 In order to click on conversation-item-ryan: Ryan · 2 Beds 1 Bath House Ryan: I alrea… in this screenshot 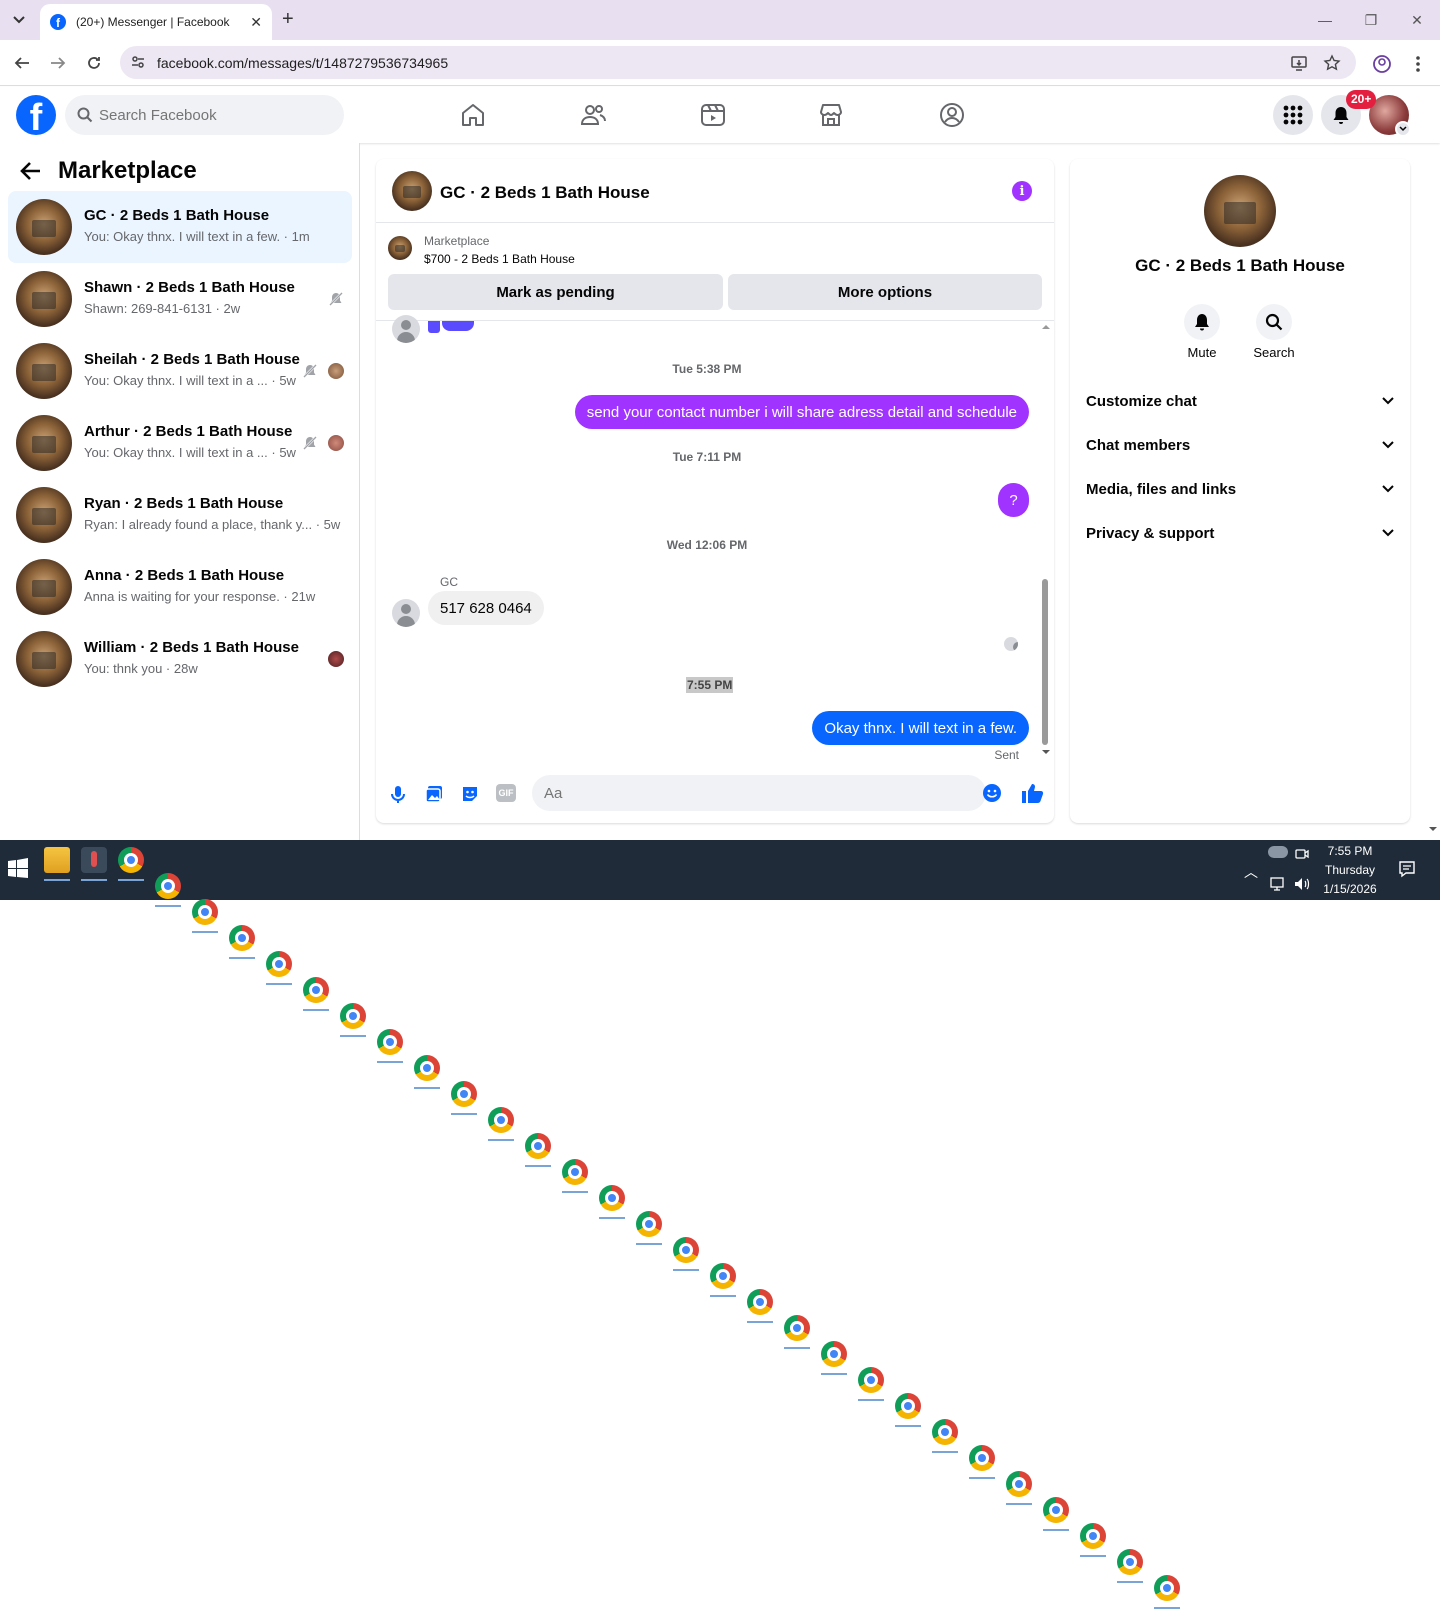, I will do `click(180, 515)`.